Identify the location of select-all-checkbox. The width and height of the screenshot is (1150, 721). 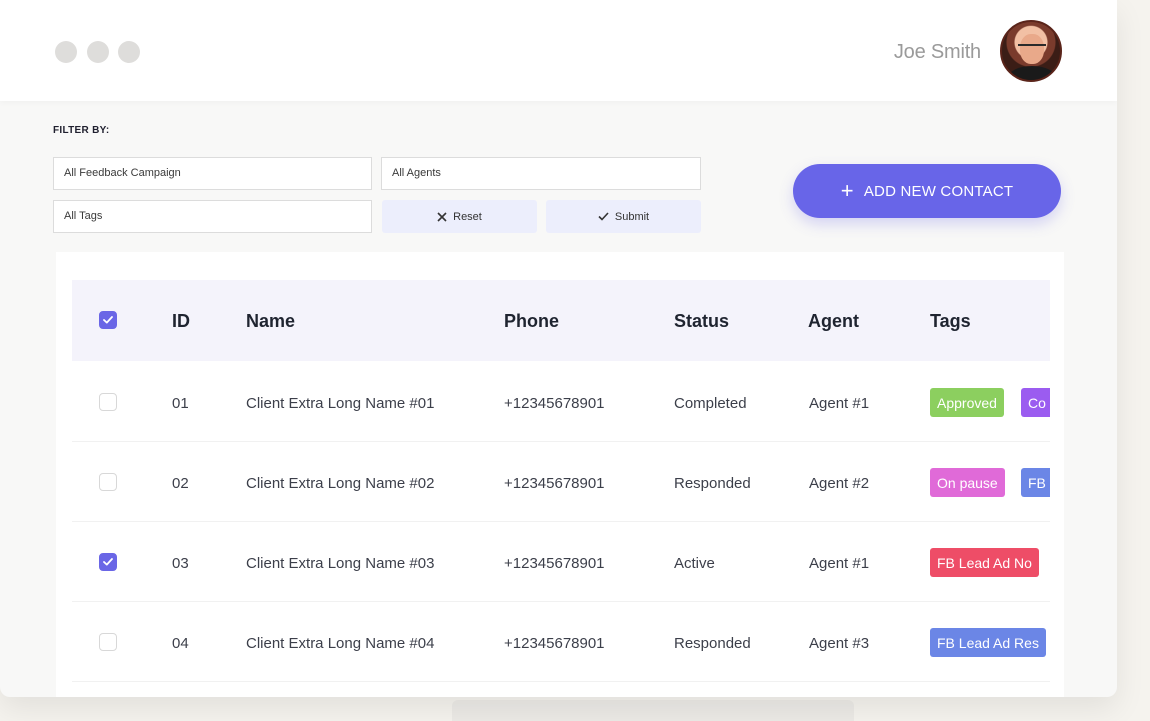
(108, 320).